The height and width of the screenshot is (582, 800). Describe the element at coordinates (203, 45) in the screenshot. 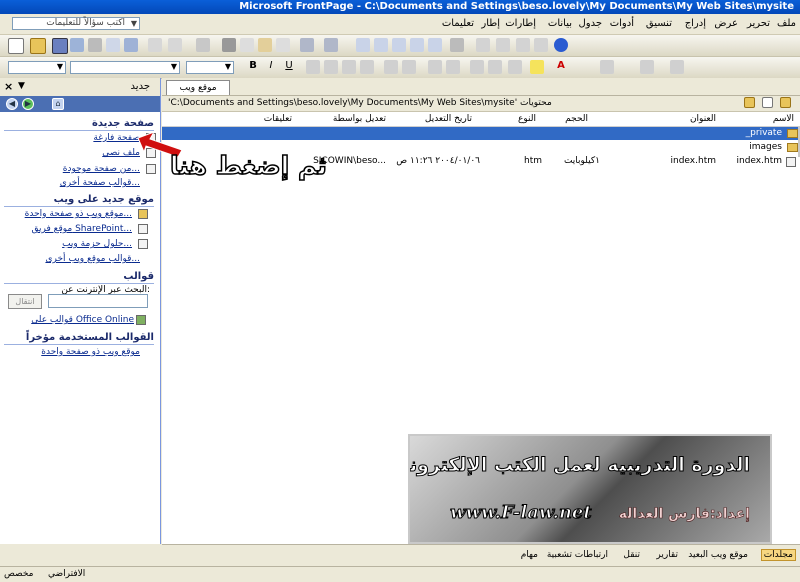

I see `abc-icon` at that location.